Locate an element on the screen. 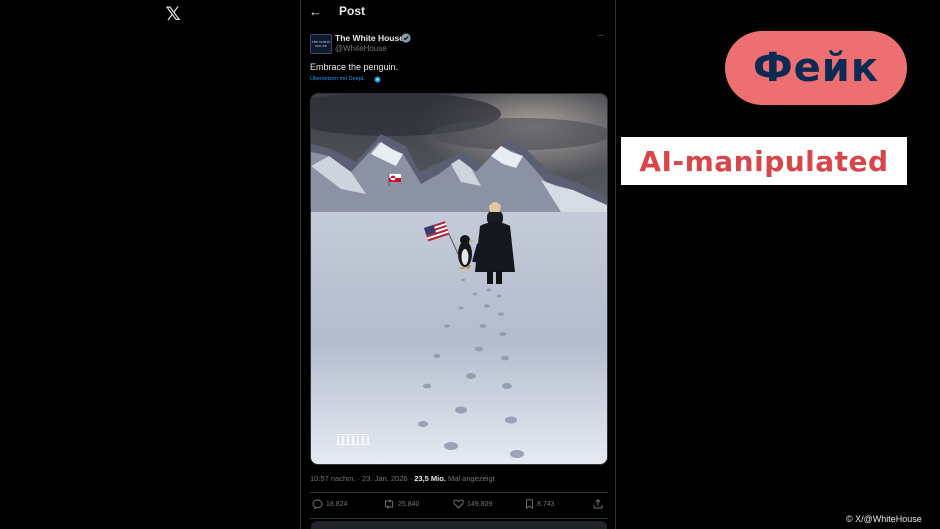 The width and height of the screenshot is (940, 529). image-credit: © X/@WhiteHouse is located at coordinates (884, 519).